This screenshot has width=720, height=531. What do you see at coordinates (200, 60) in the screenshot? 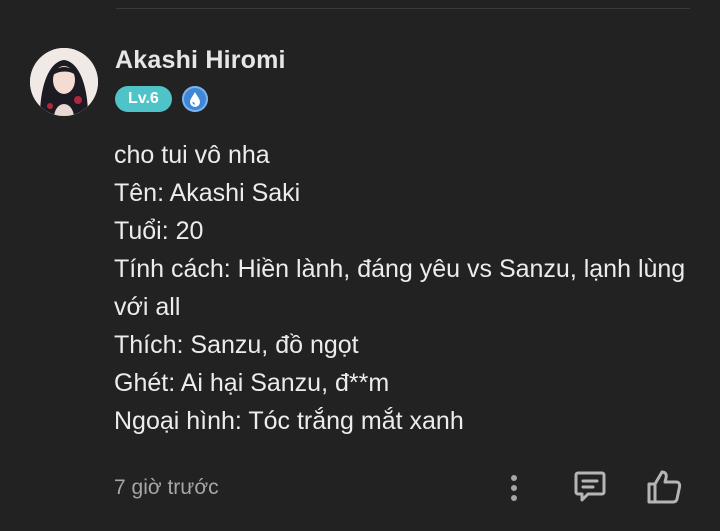
I see `author-name: Akashi Hiromi` at bounding box center [200, 60].